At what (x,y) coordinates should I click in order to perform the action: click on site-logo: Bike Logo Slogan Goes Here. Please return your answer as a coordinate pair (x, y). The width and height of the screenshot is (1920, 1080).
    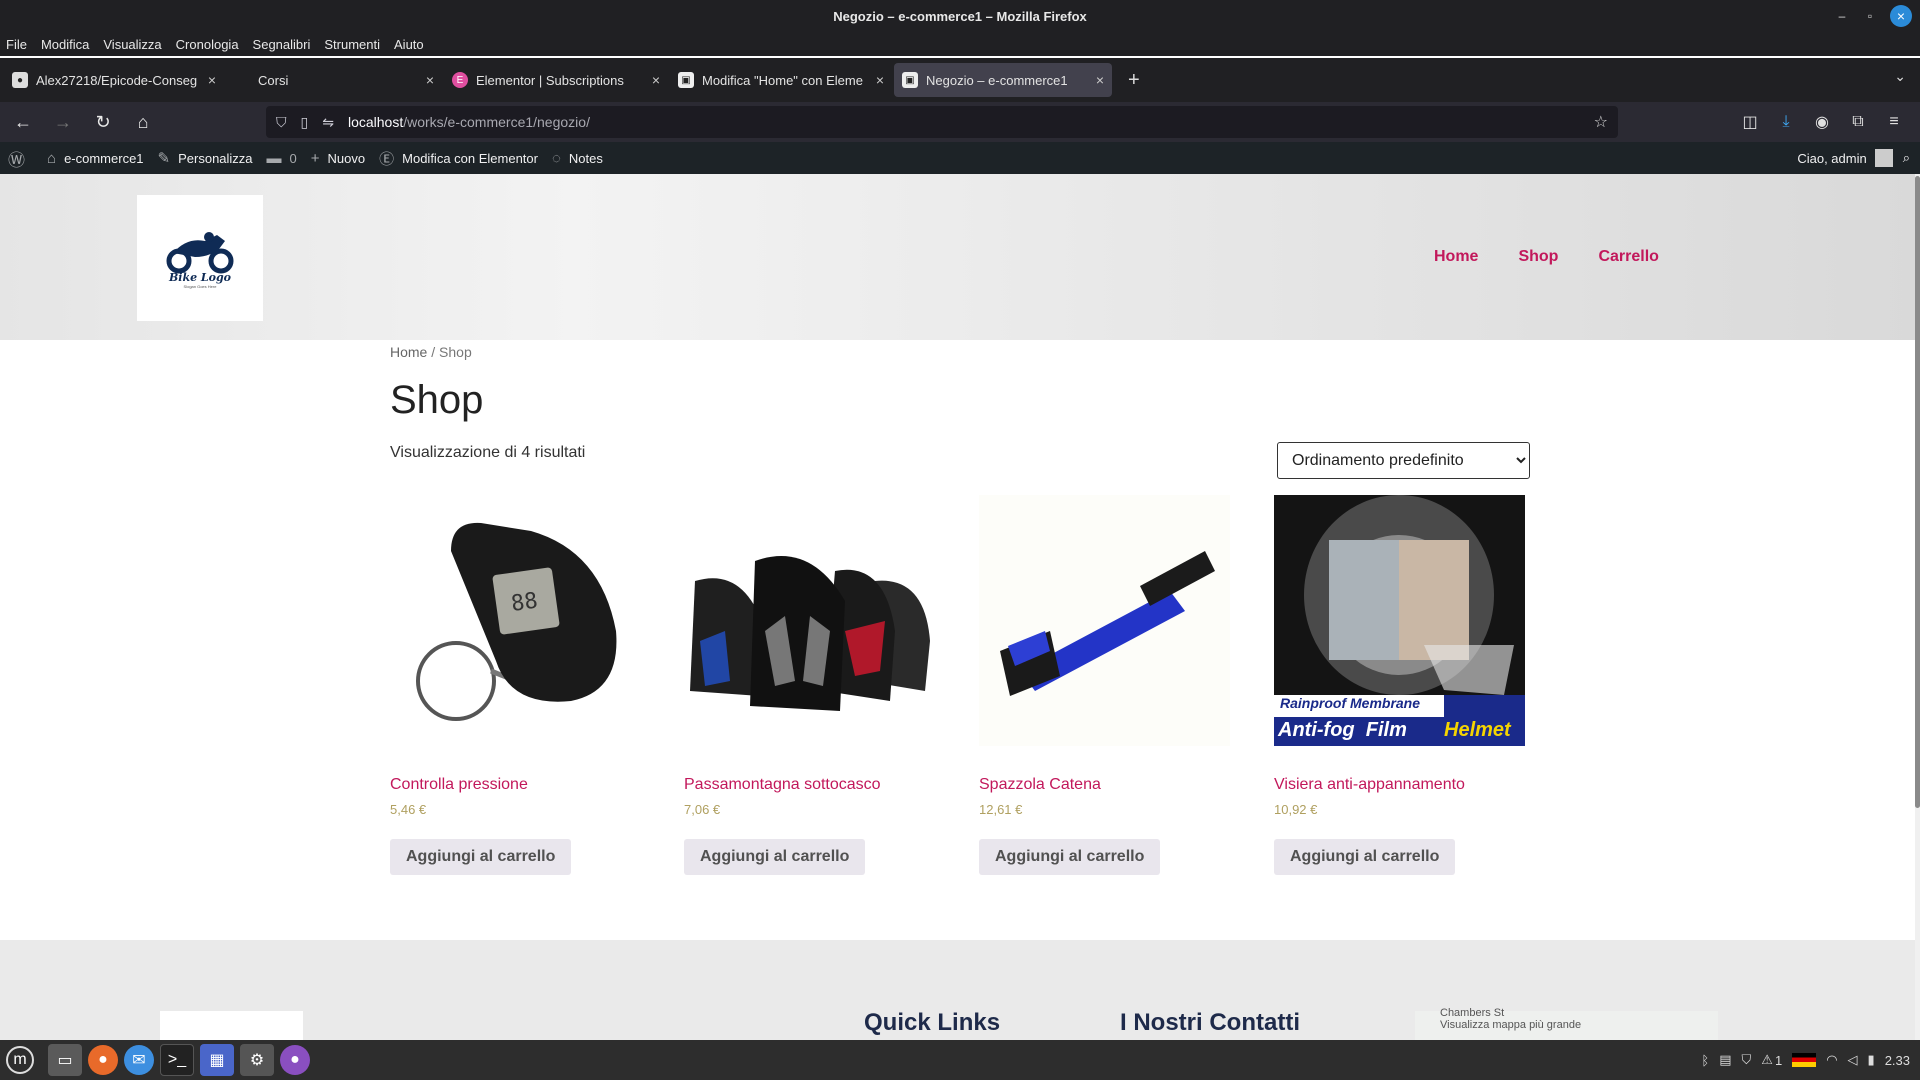
    Looking at the image, I should click on (200, 258).